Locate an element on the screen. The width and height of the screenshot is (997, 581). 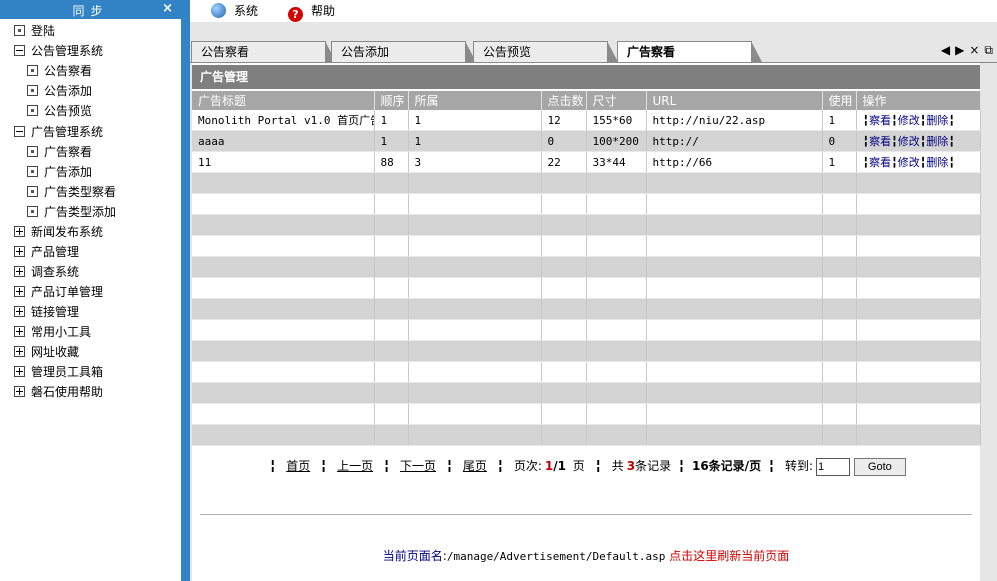
page-icon is located at coordinates (32, 90).